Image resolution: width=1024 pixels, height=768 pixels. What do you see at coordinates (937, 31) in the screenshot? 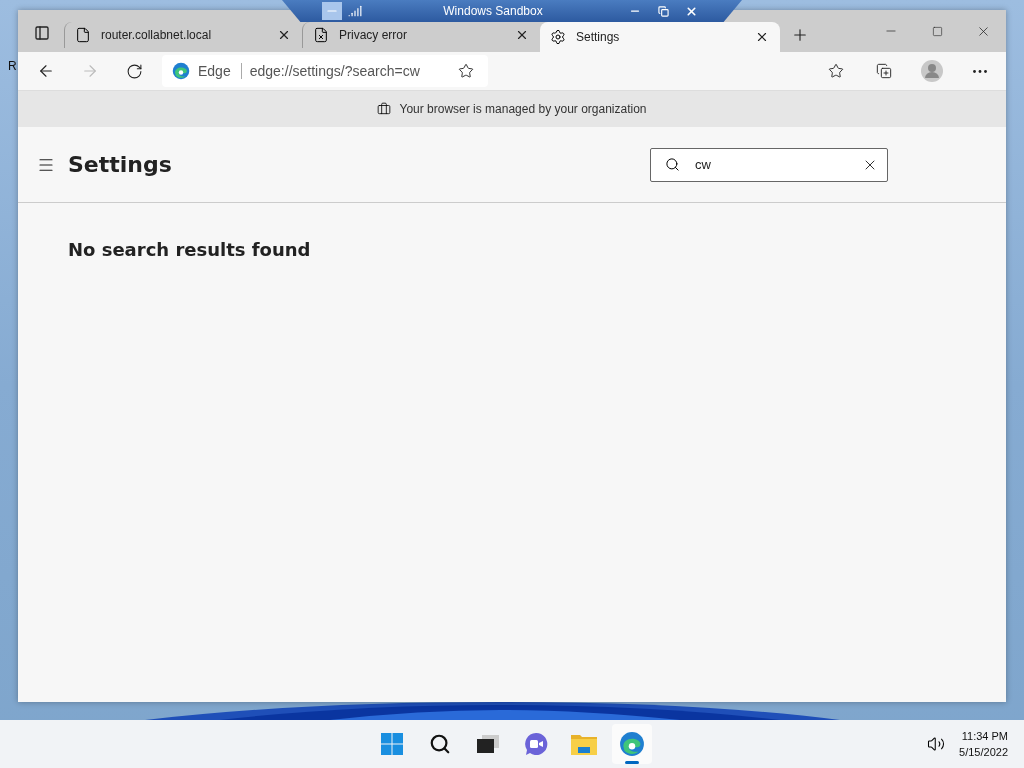
I see `maximize-icon` at bounding box center [937, 31].